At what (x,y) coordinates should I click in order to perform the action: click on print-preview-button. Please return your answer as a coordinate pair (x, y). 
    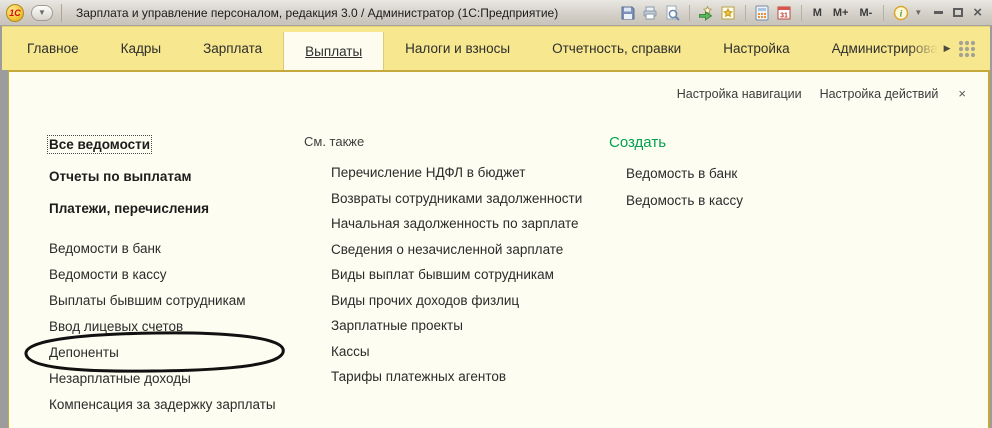
    Looking at the image, I should click on (672, 12).